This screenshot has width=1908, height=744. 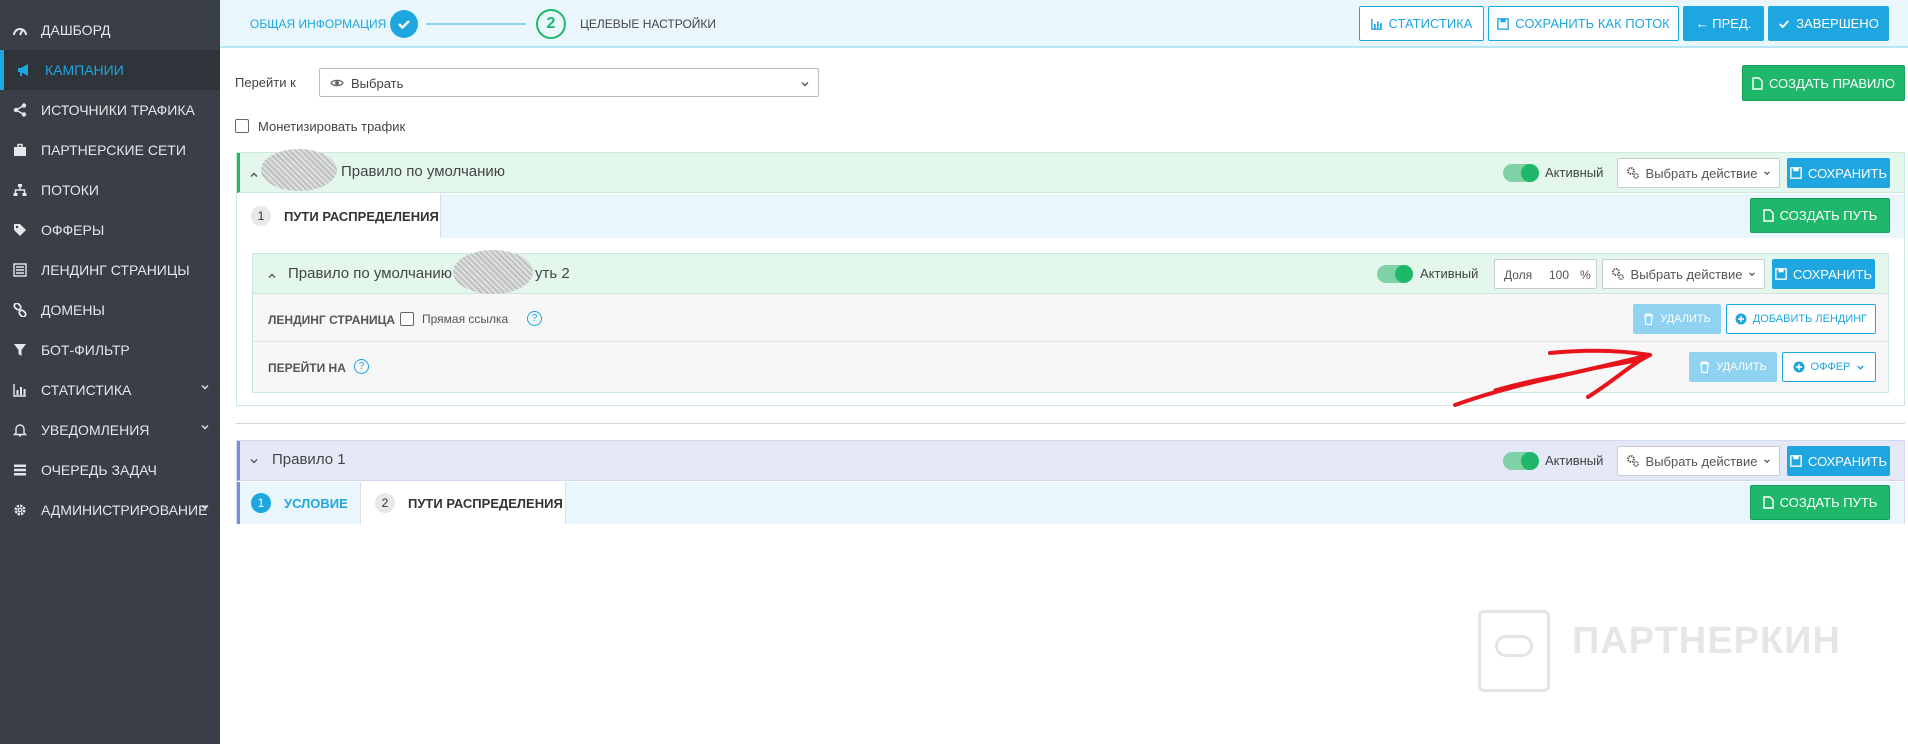 I want to click on tab-distribution-paths: 2 ПУТИ РАСПРЕДЕЛЕНИЯ, so click(x=463, y=503).